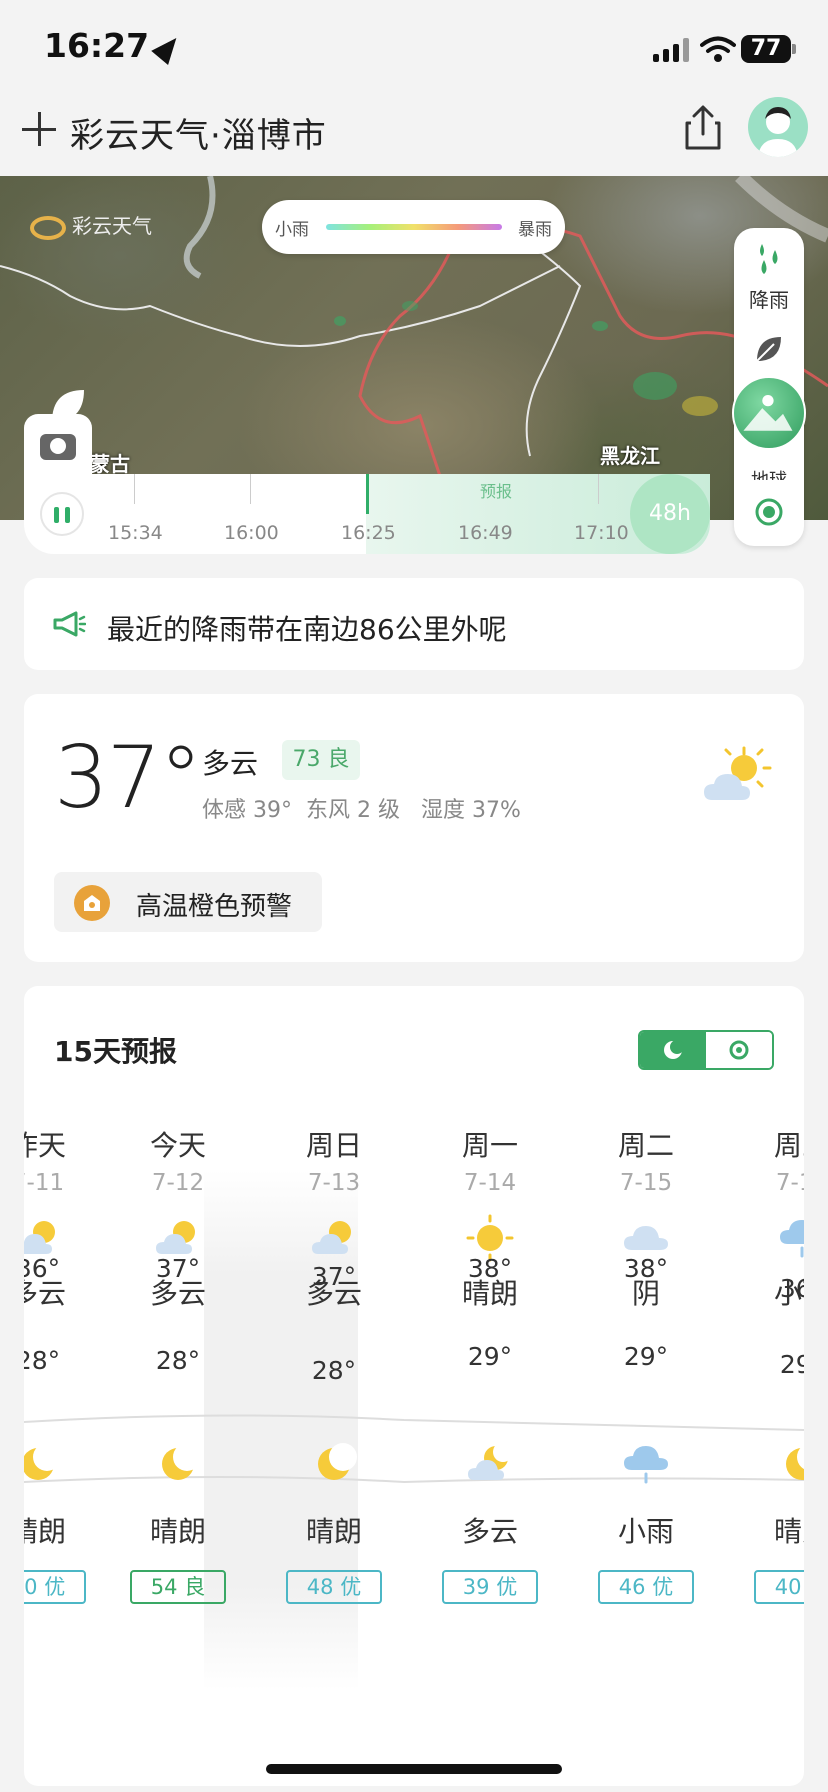 This screenshot has width=828, height=1792. Describe the element at coordinates (198, 136) in the screenshot. I see `page-title: 彩云天气·淄博市` at that location.